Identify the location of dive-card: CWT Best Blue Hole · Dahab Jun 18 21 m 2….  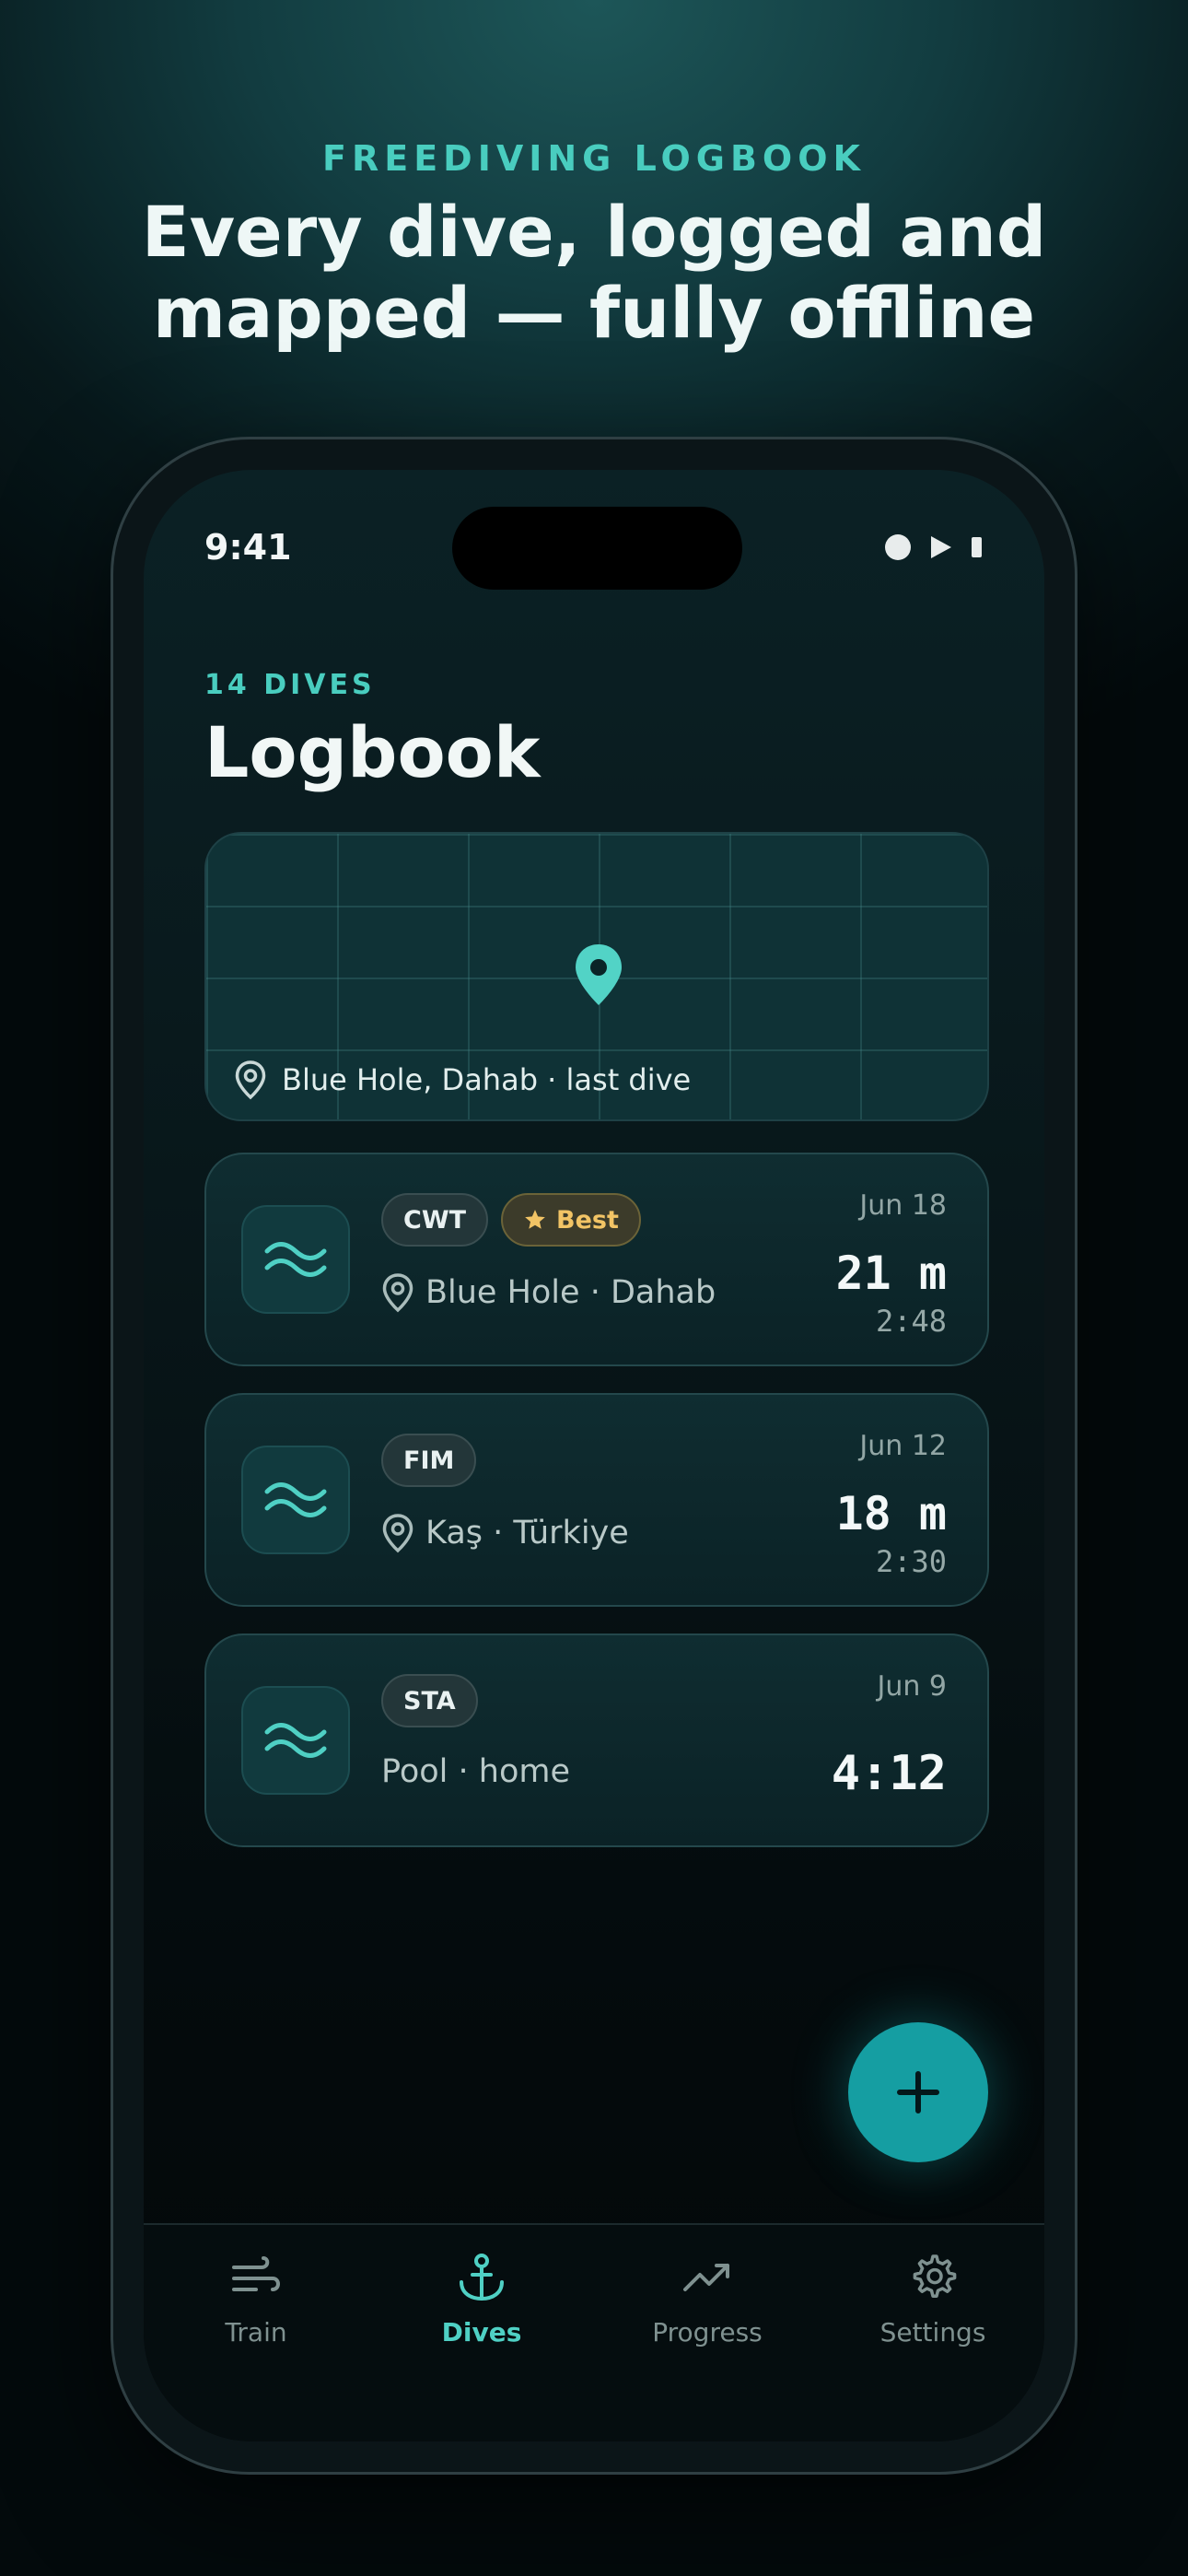
(596, 1259).